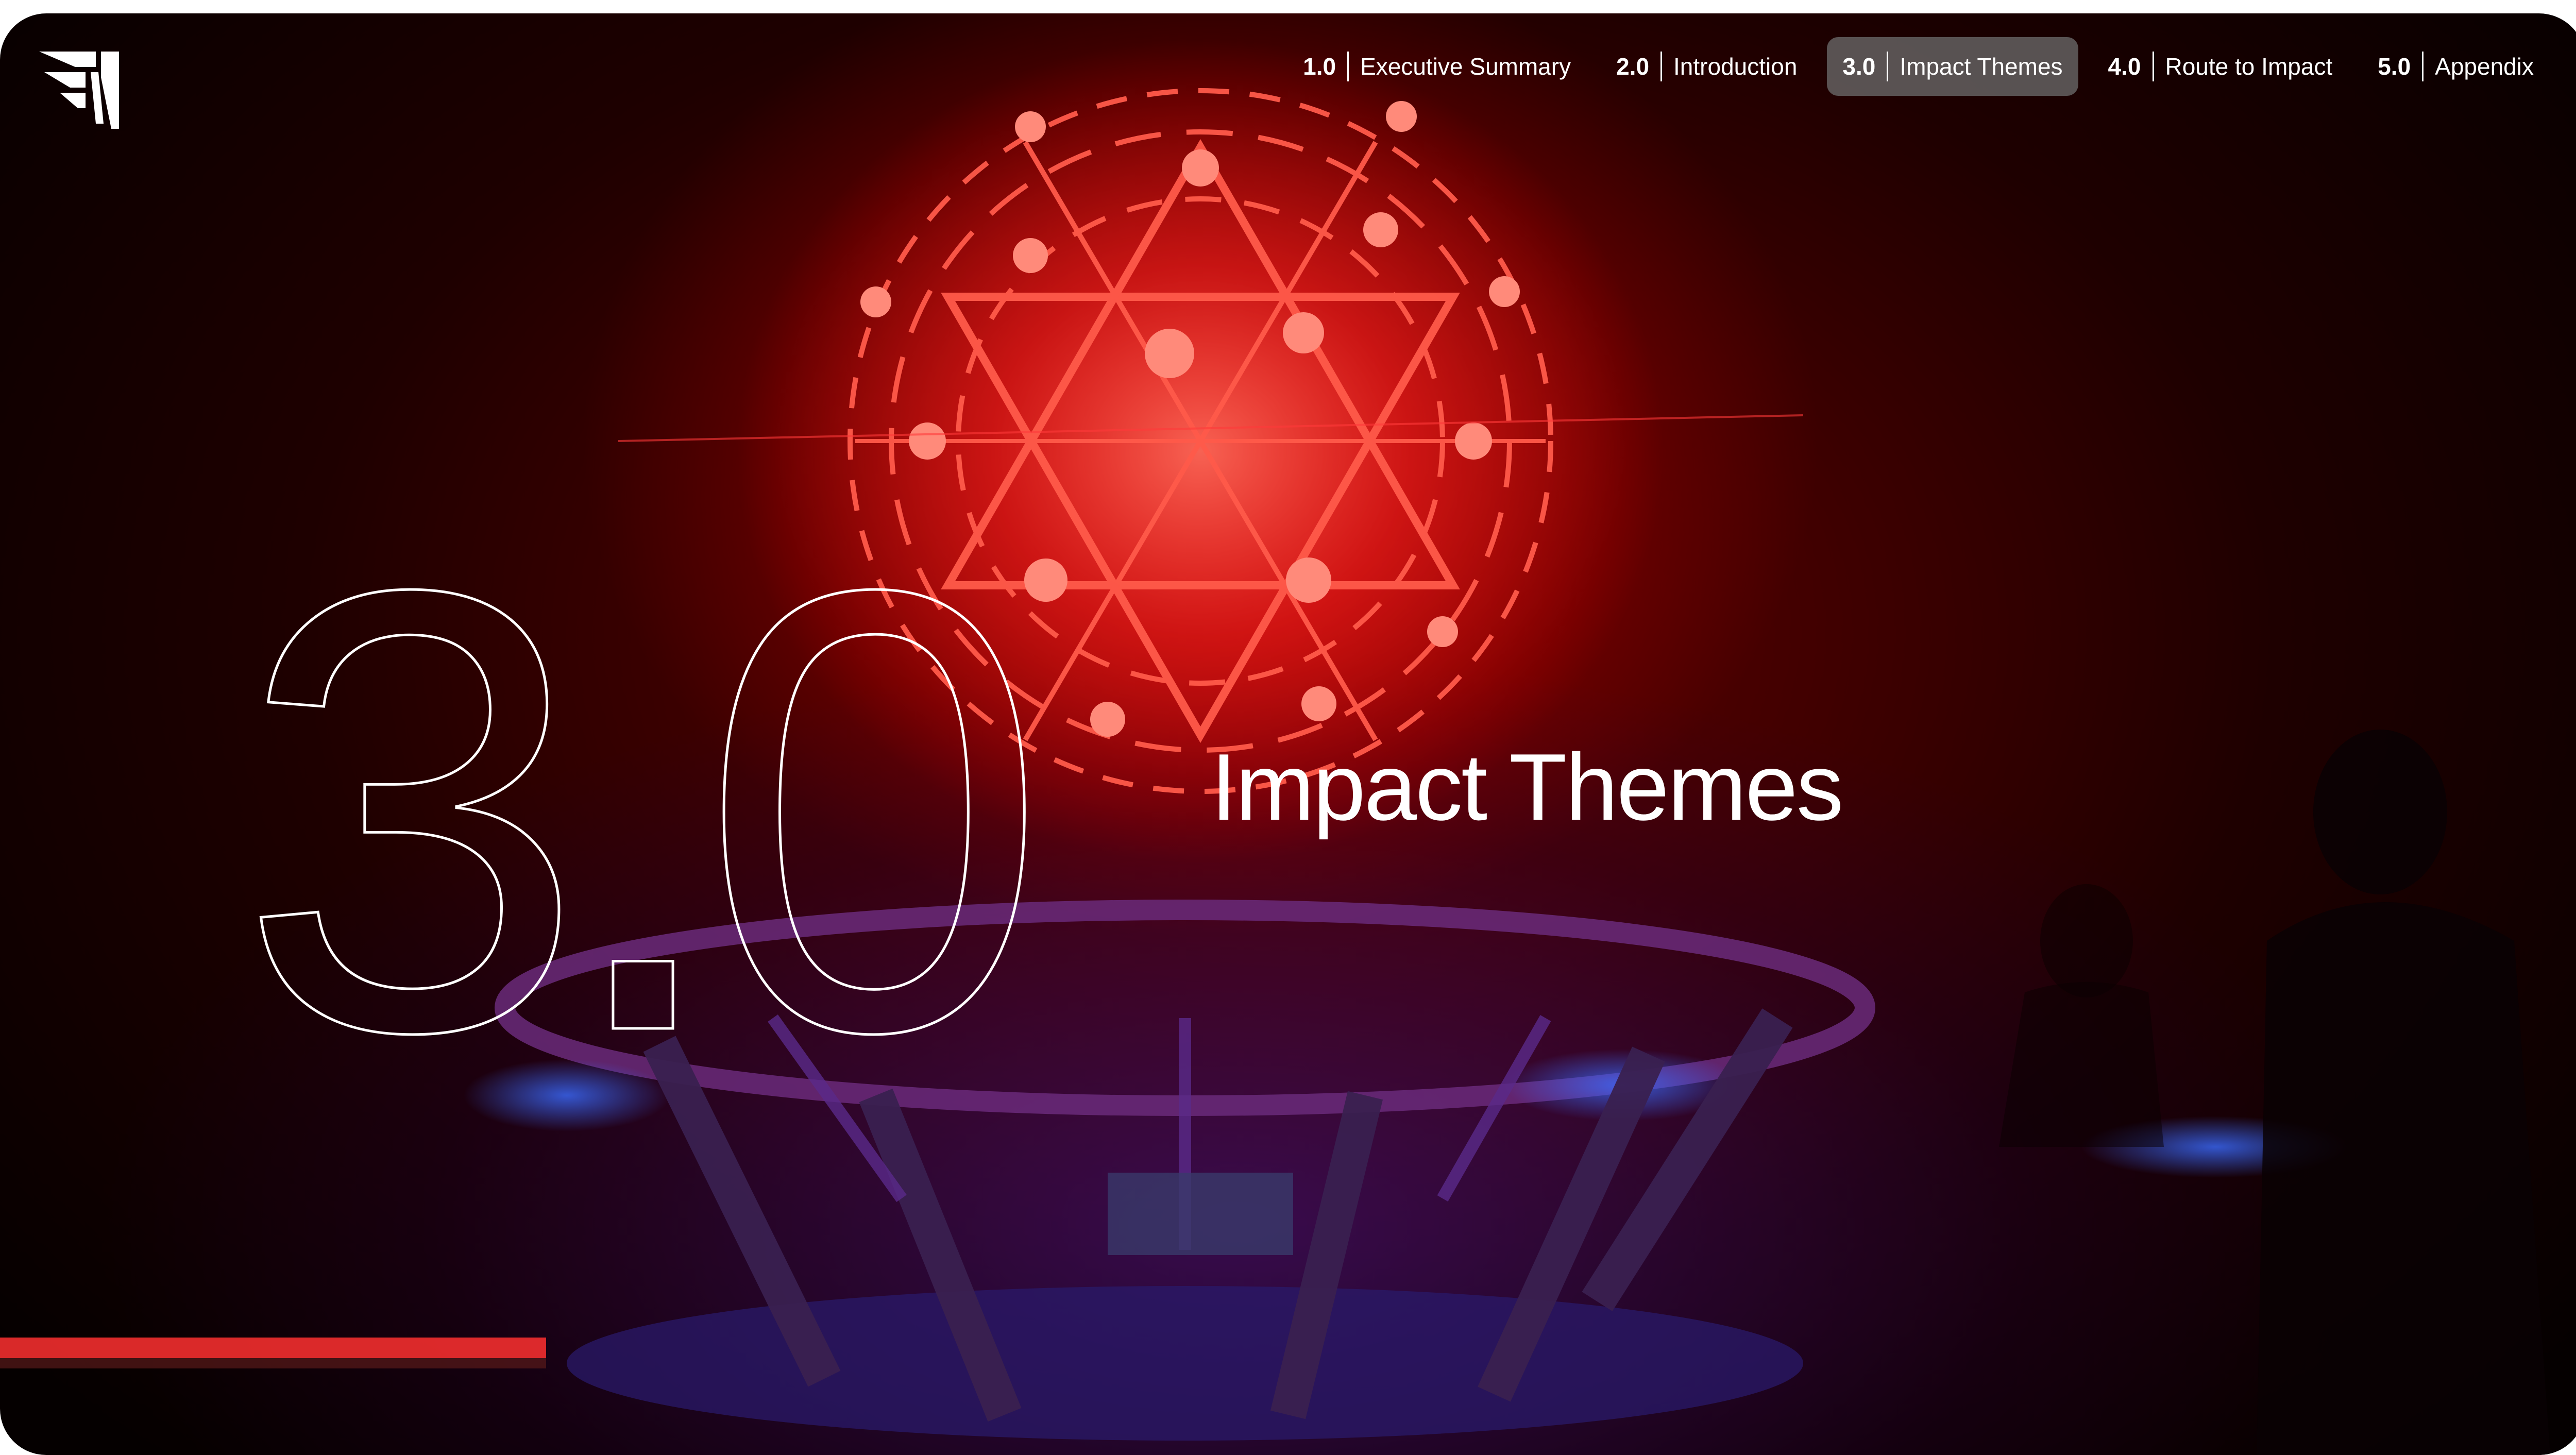 The image size is (2576, 1455). Describe the element at coordinates (1735, 66) in the screenshot. I see `nav-item-label: Introduction` at that location.